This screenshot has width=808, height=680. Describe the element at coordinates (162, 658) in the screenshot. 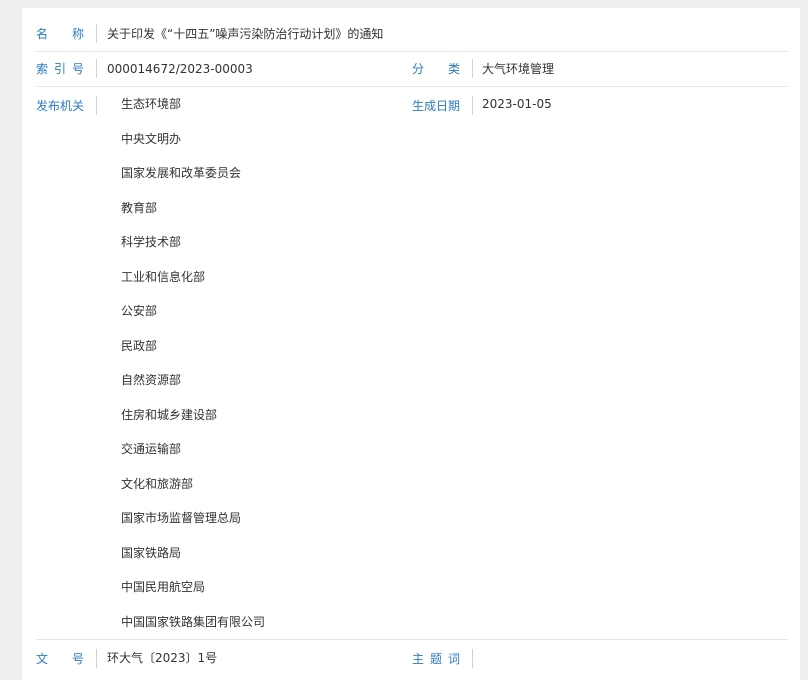

I see `doc-number-value: 环大气〔2023〕1号` at that location.